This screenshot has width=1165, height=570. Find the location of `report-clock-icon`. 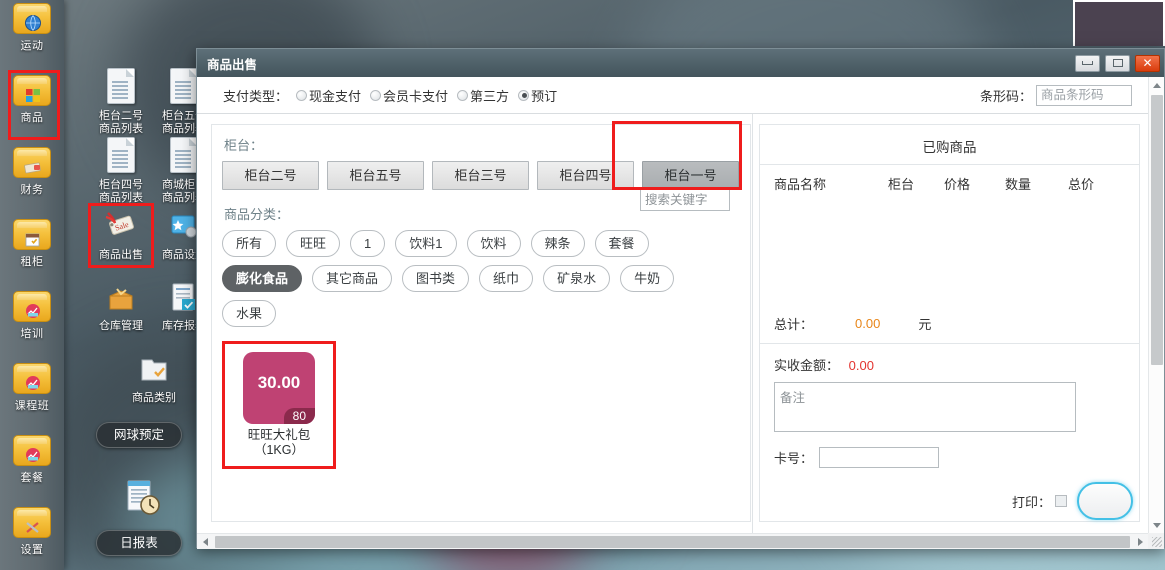

report-clock-icon is located at coordinates (141, 498).